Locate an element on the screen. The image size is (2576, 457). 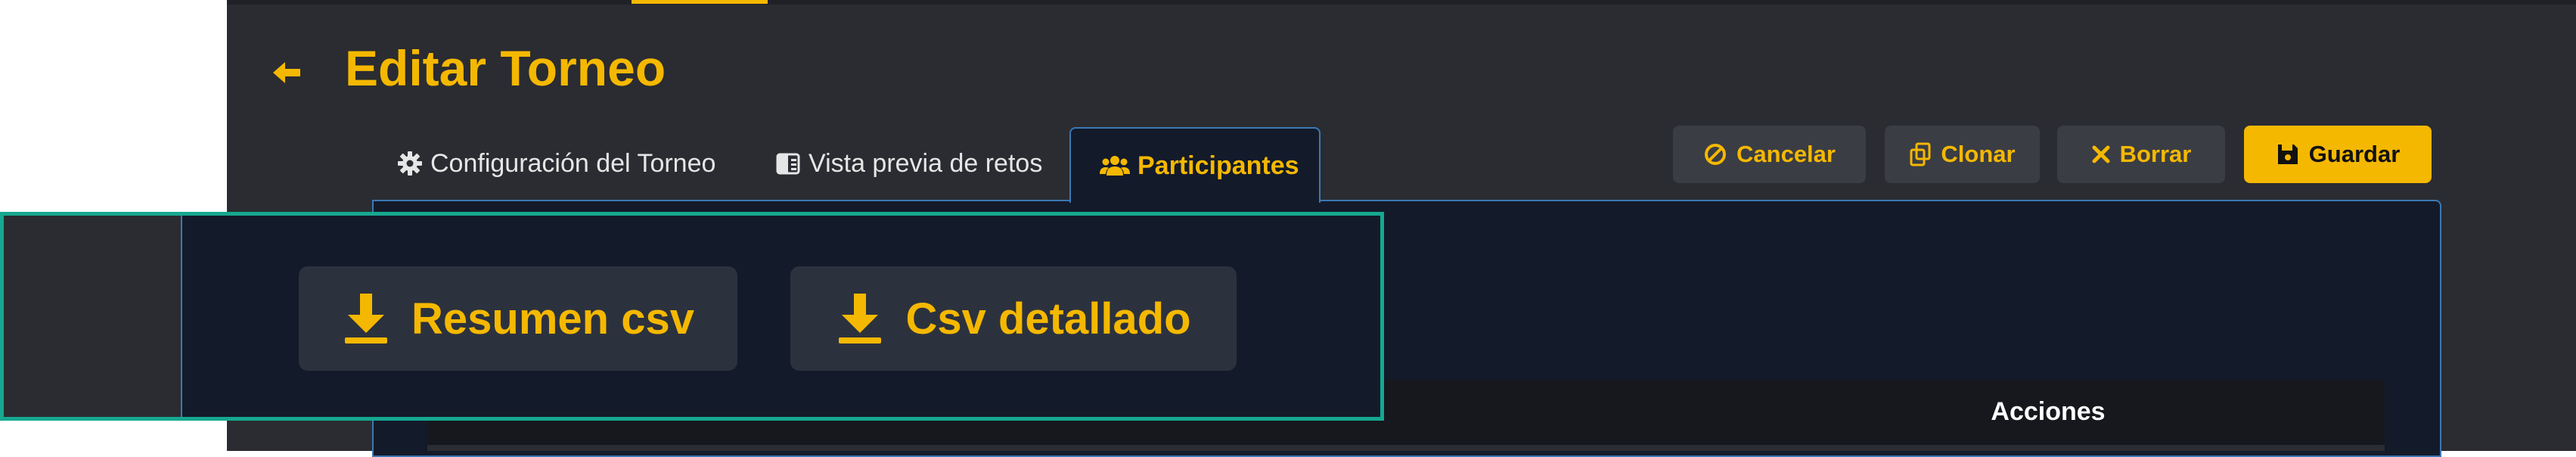
save-button: Guardar is located at coordinates (2338, 154).